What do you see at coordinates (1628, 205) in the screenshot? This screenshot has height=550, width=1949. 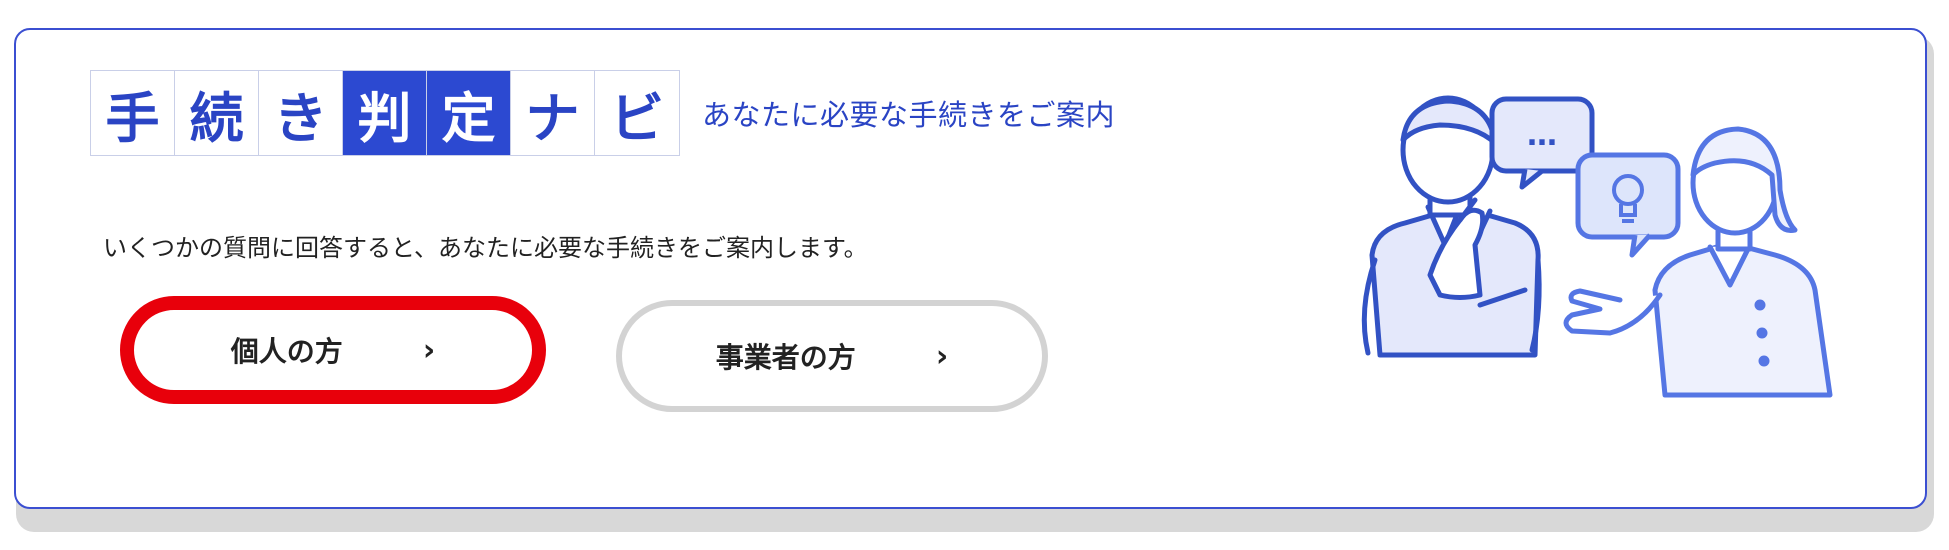 I see `lightbulb-icon` at bounding box center [1628, 205].